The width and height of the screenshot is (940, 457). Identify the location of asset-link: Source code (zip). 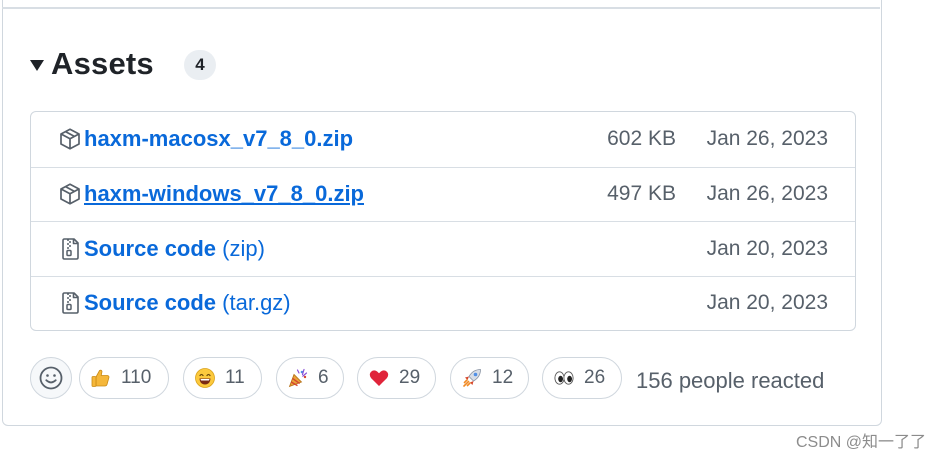
(174, 249).